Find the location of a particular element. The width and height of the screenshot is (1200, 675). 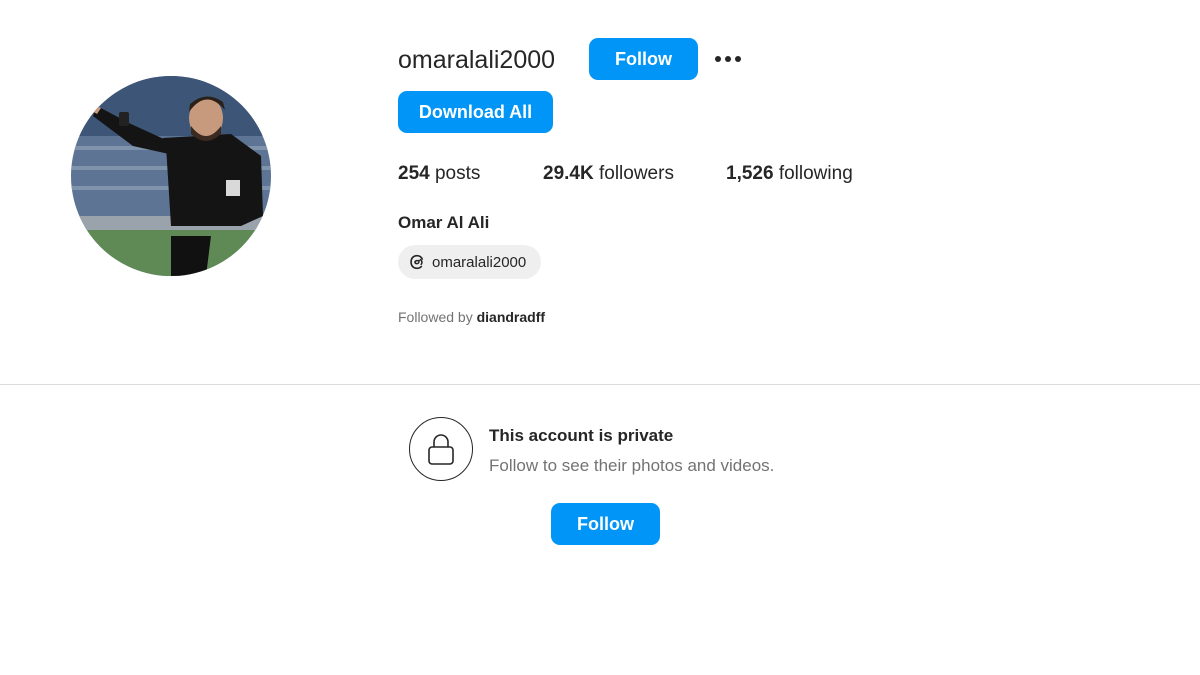

threads-link: omaralali2000 is located at coordinates (469, 262).